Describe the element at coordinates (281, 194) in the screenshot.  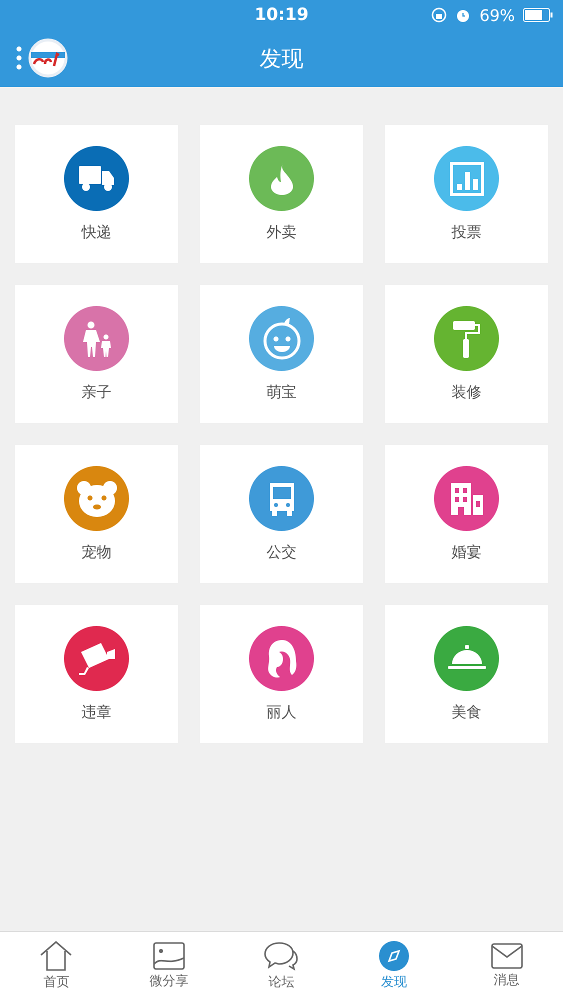
I see `feature-tile: 外卖` at that location.